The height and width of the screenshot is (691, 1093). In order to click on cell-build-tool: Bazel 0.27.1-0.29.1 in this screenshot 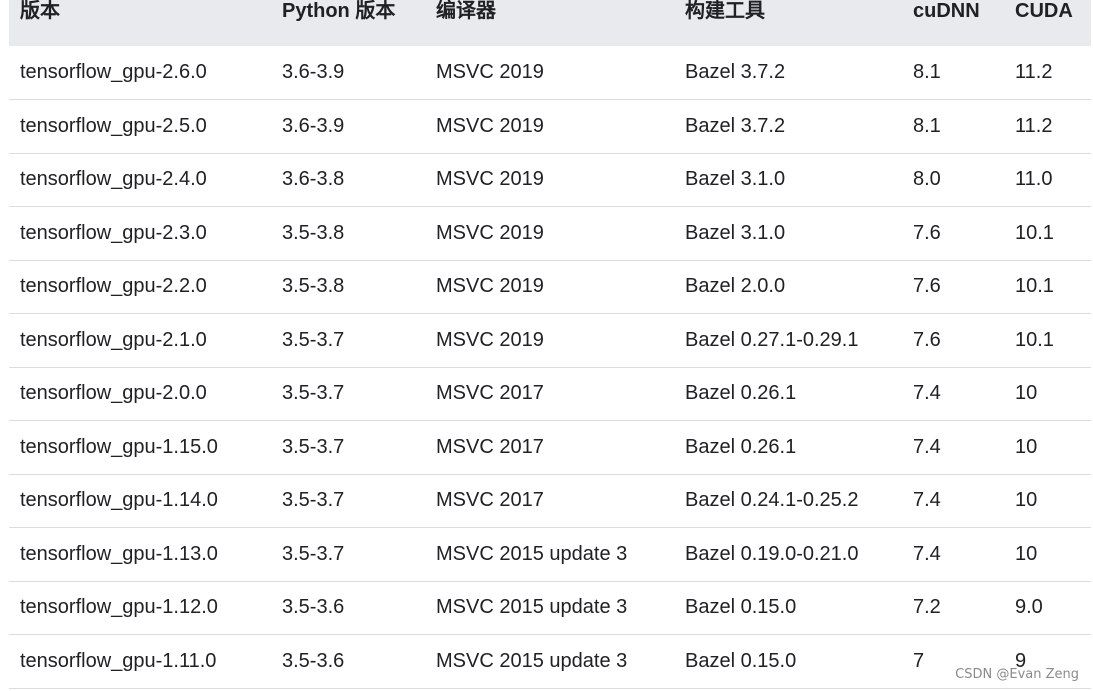, I will do `click(772, 339)`.